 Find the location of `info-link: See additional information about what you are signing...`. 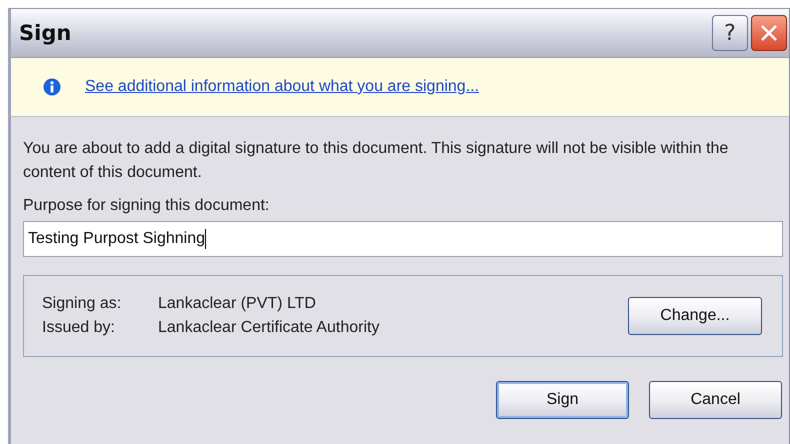

info-link: See additional information about what you are signing... is located at coordinates (282, 87).